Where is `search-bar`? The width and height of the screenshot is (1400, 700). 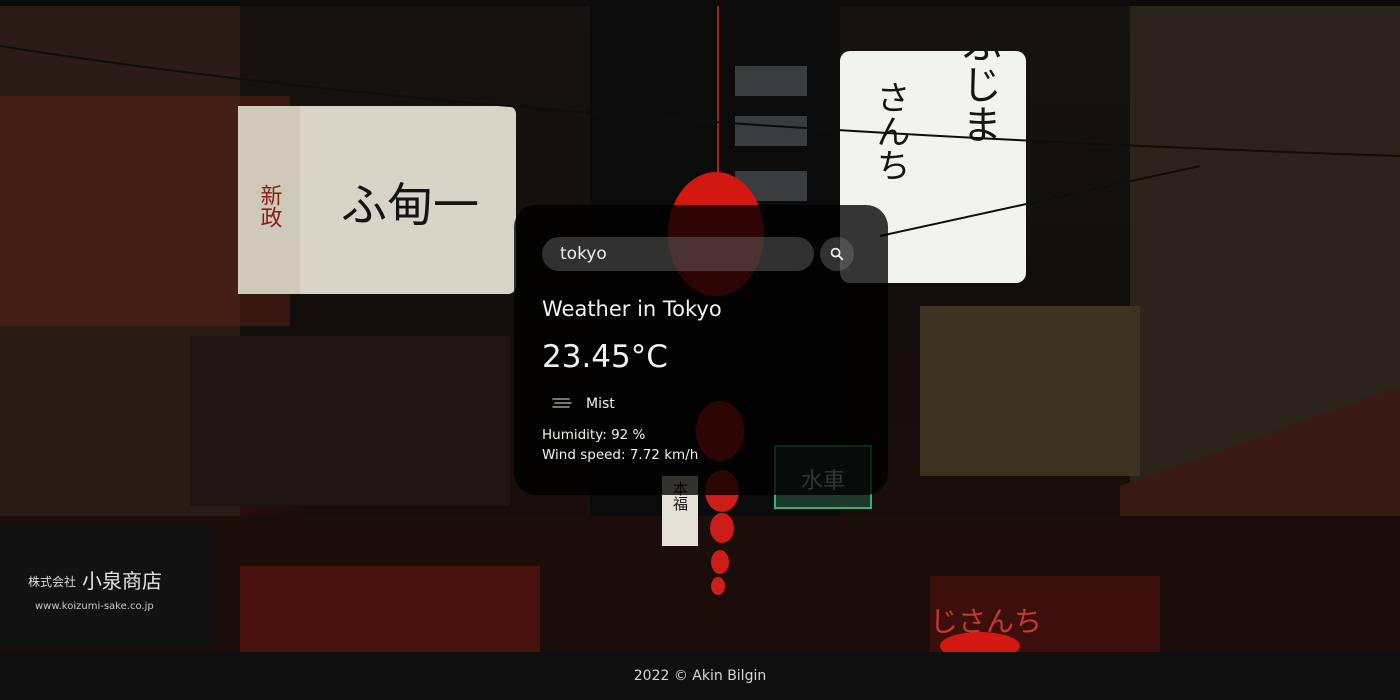 search-bar is located at coordinates (701, 254).